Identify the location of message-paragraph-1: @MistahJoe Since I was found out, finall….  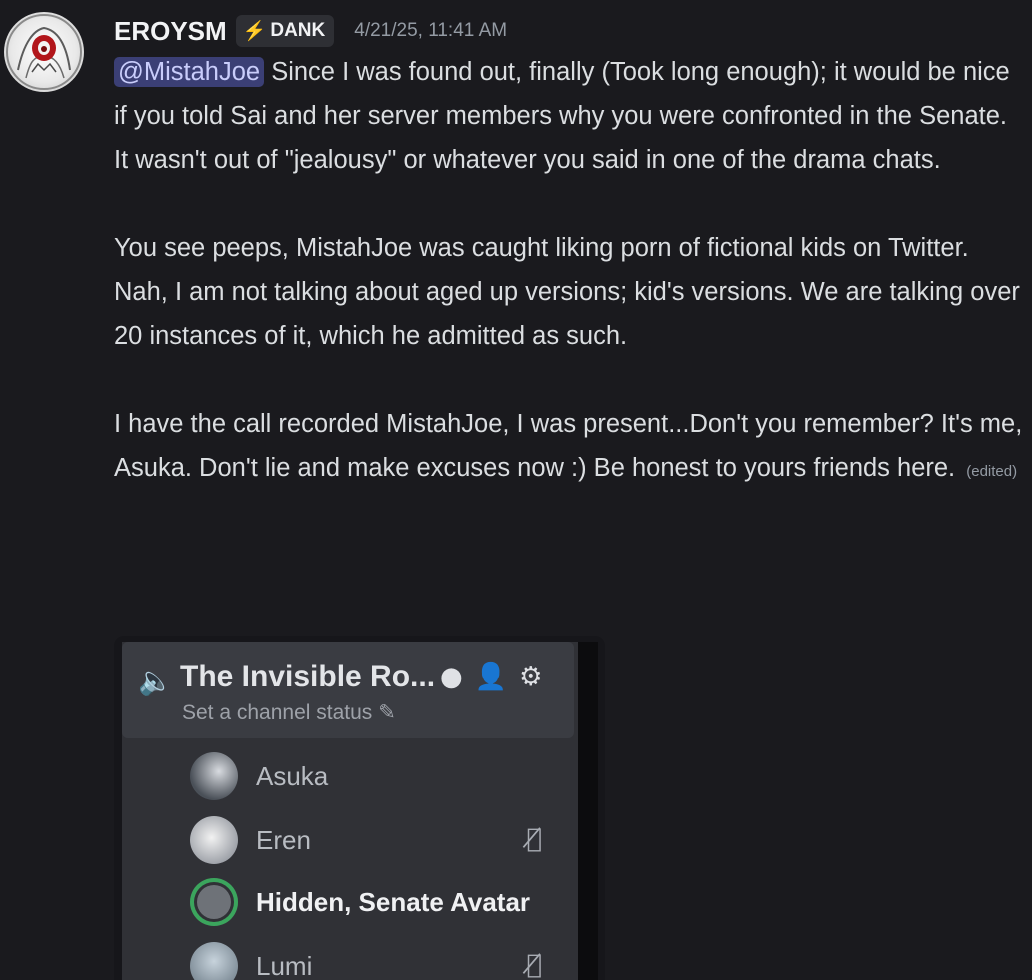
(570, 116).